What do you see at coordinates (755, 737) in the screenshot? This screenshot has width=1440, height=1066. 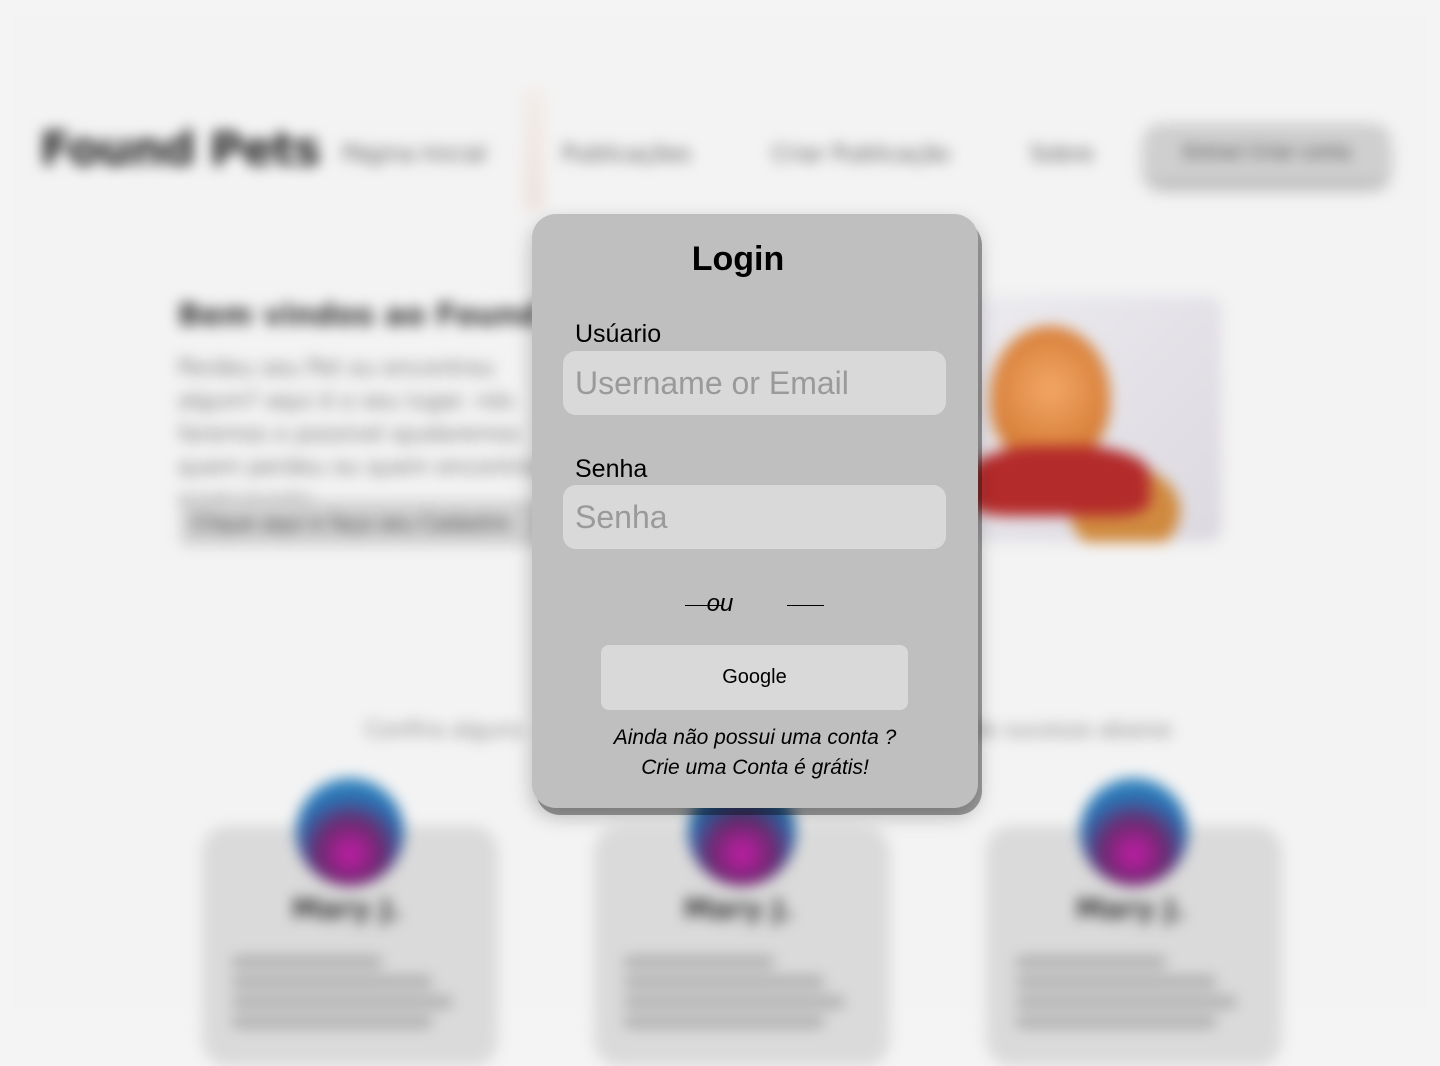 I see `signup-prompt: Ainda não possui uma conta ?` at bounding box center [755, 737].